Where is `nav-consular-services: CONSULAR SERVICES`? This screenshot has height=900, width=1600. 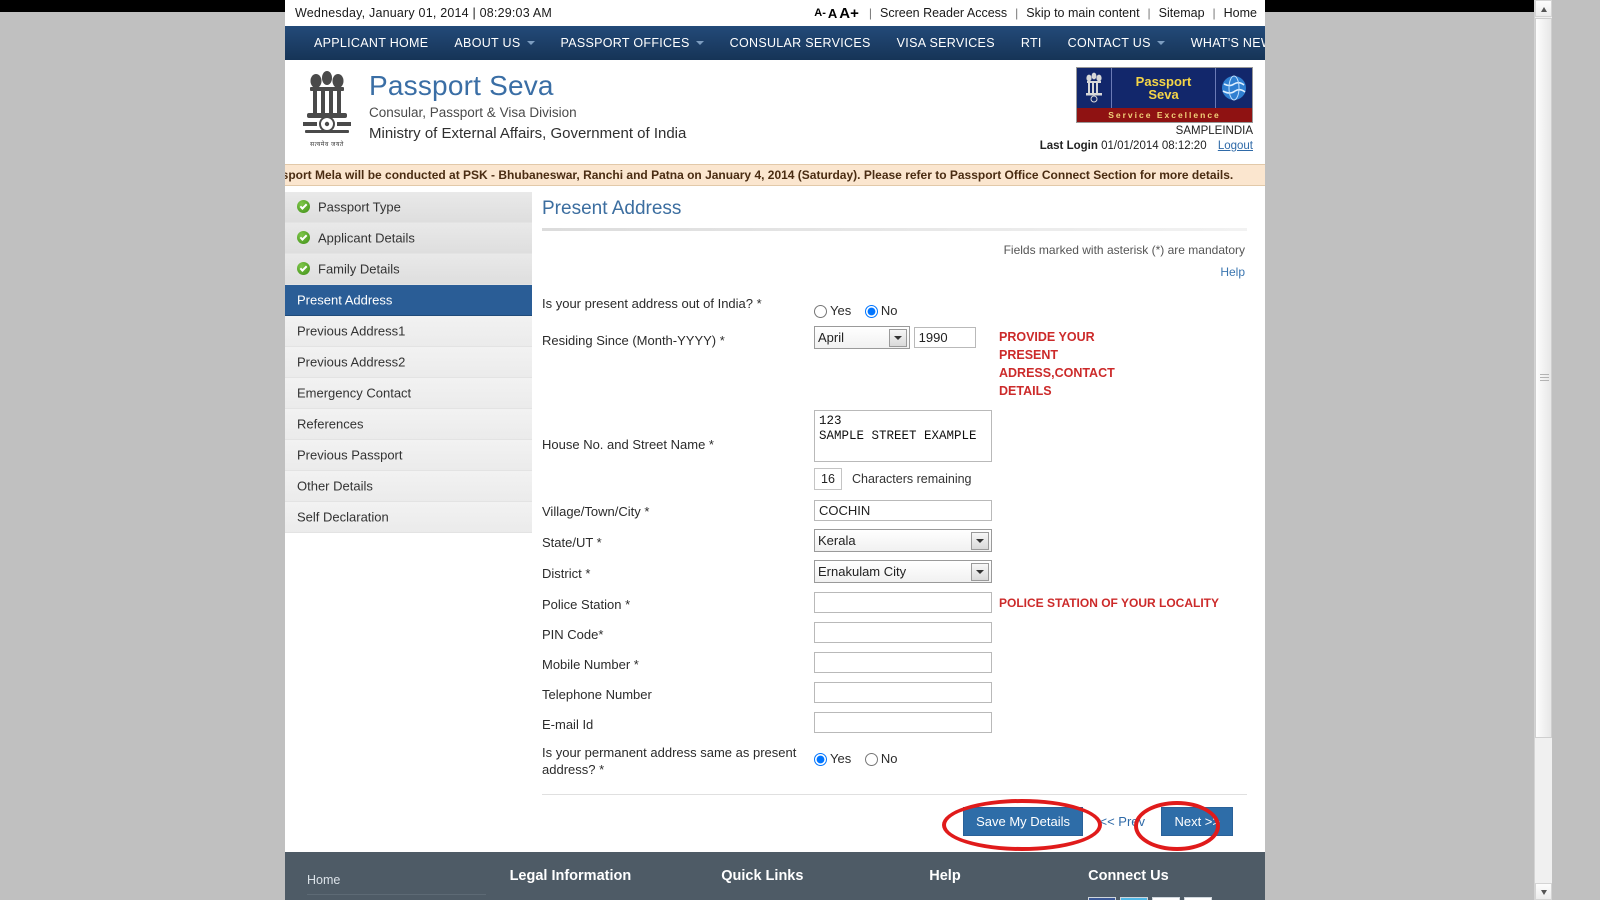
nav-consular-services: CONSULAR SERVICES is located at coordinates (800, 43).